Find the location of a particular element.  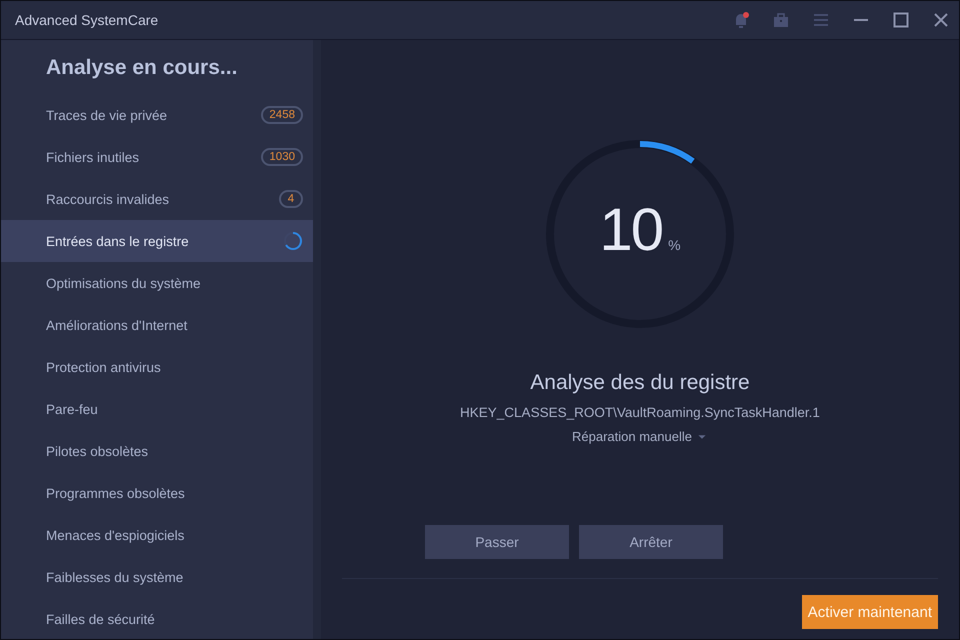

item-label: Faiblesses du système is located at coordinates (115, 577).